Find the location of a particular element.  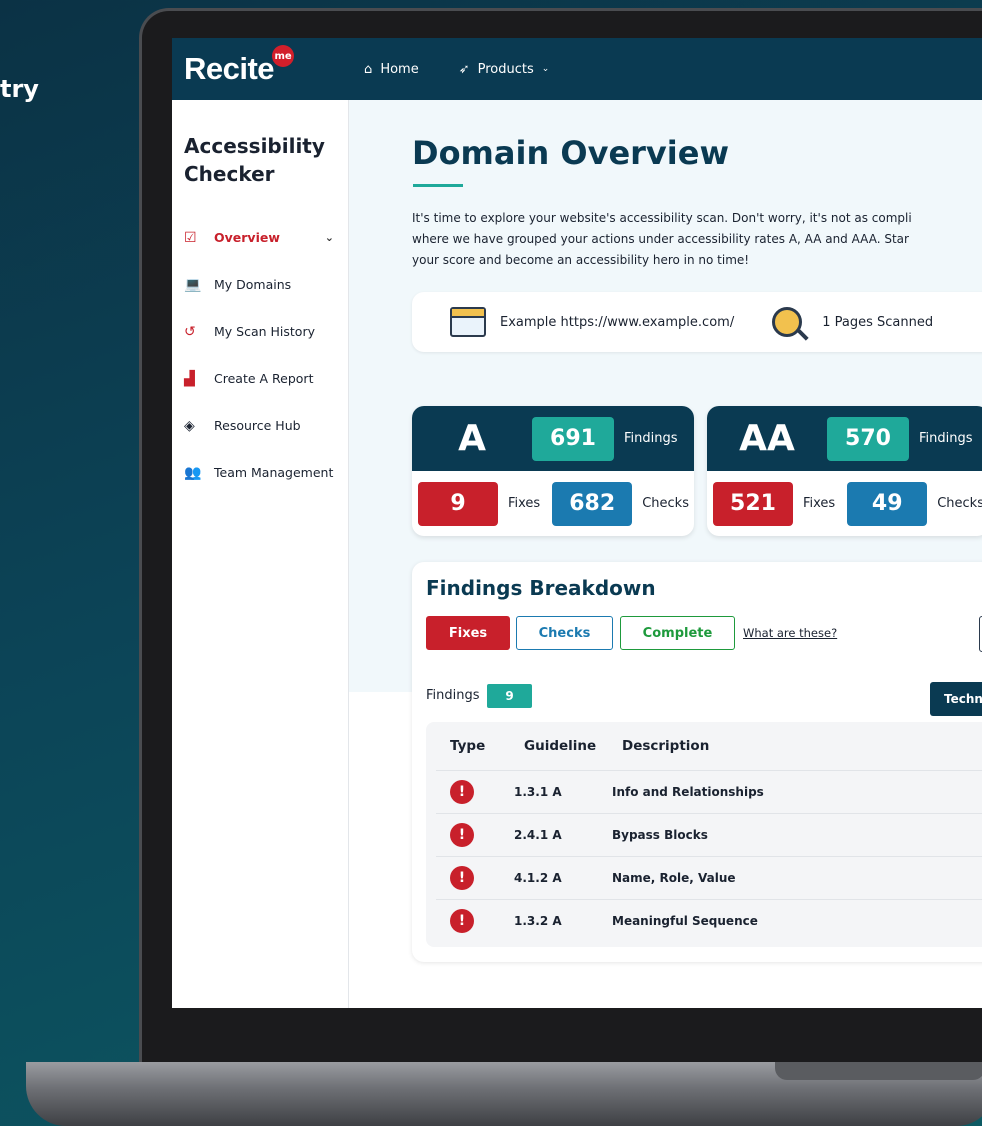

sidebar-item-overview: ☑ Overview ⌄ is located at coordinates (260, 237).